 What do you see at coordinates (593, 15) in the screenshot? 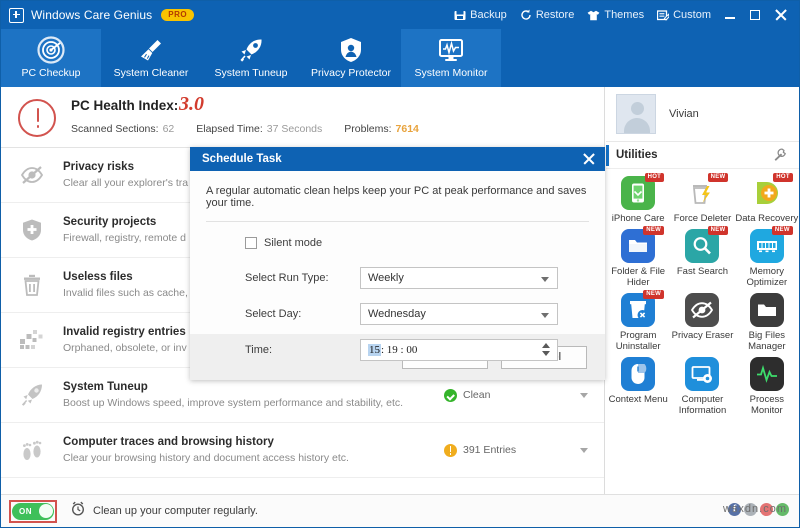
I see `themes-icon` at bounding box center [593, 15].